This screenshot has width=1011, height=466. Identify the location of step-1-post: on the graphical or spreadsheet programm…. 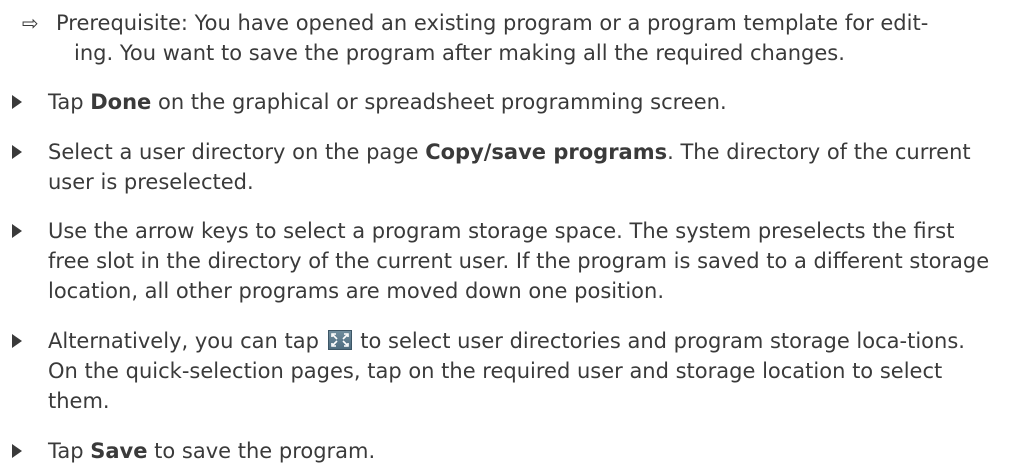
(439, 102).